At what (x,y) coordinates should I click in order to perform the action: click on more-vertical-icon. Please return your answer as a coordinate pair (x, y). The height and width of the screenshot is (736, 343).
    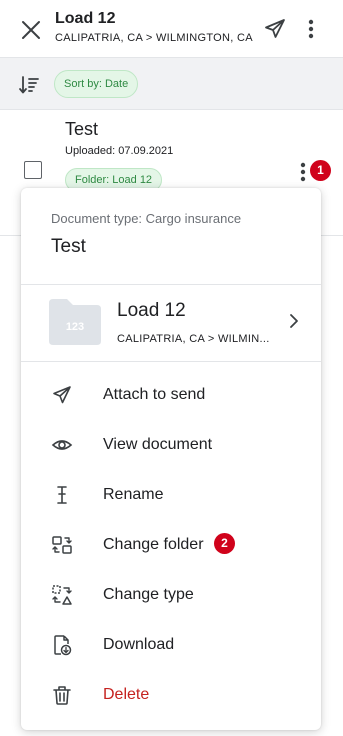
    Looking at the image, I should click on (311, 29).